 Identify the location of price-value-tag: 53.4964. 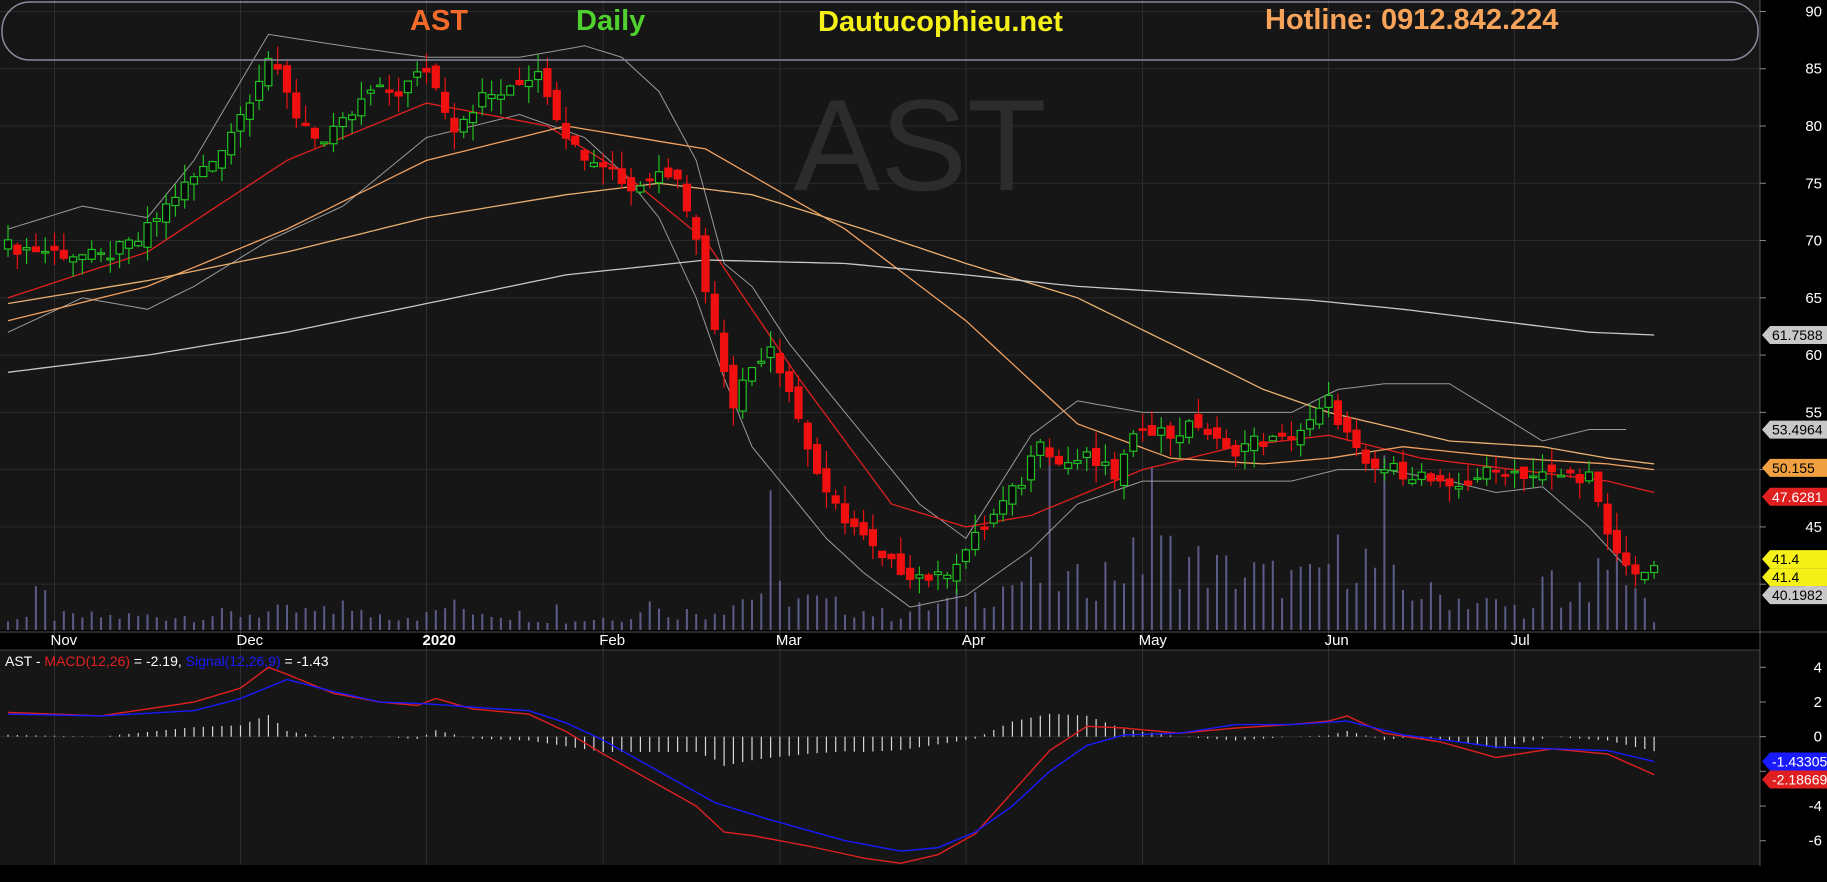
(1794, 429).